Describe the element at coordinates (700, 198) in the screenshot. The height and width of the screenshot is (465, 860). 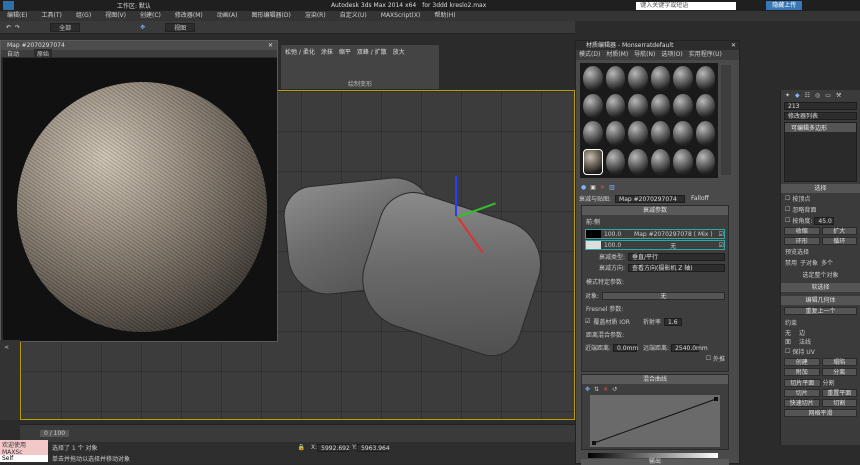
I see `map-type-button: Falloff` at that location.